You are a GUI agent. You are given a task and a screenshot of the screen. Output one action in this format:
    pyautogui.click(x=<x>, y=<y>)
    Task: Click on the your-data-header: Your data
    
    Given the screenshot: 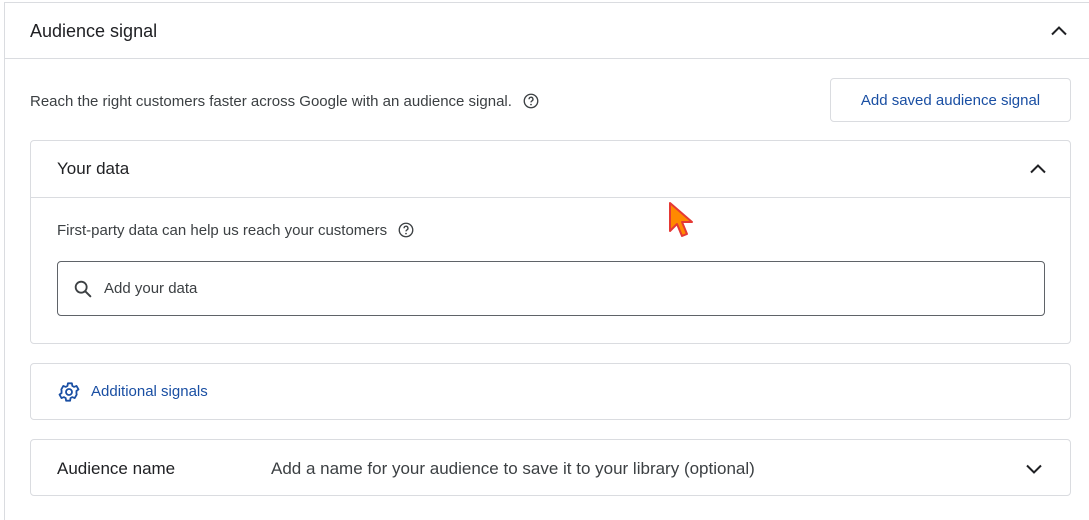 What is the action you would take?
    pyautogui.click(x=550, y=169)
    